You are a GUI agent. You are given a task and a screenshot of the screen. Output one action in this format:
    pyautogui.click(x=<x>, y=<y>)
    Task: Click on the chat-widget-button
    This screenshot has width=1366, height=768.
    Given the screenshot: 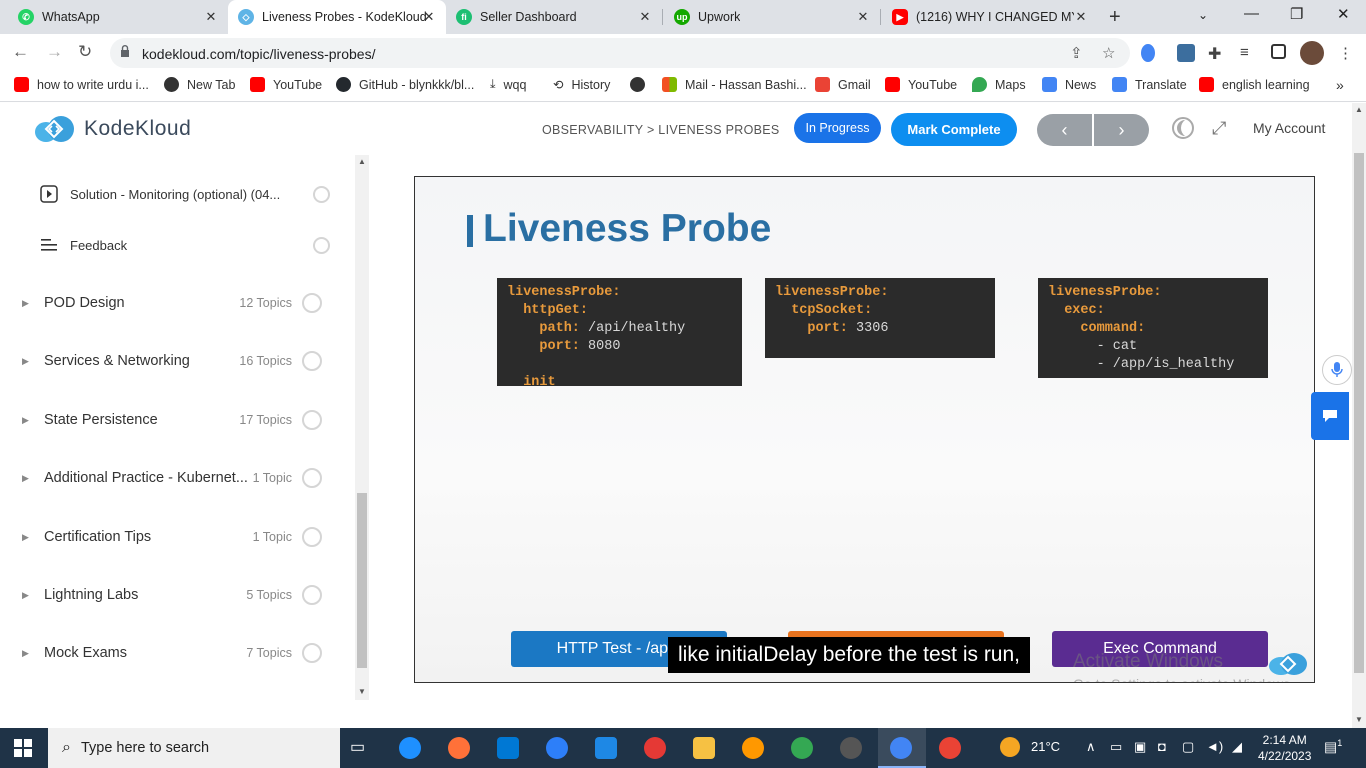 What is the action you would take?
    pyautogui.click(x=1330, y=416)
    